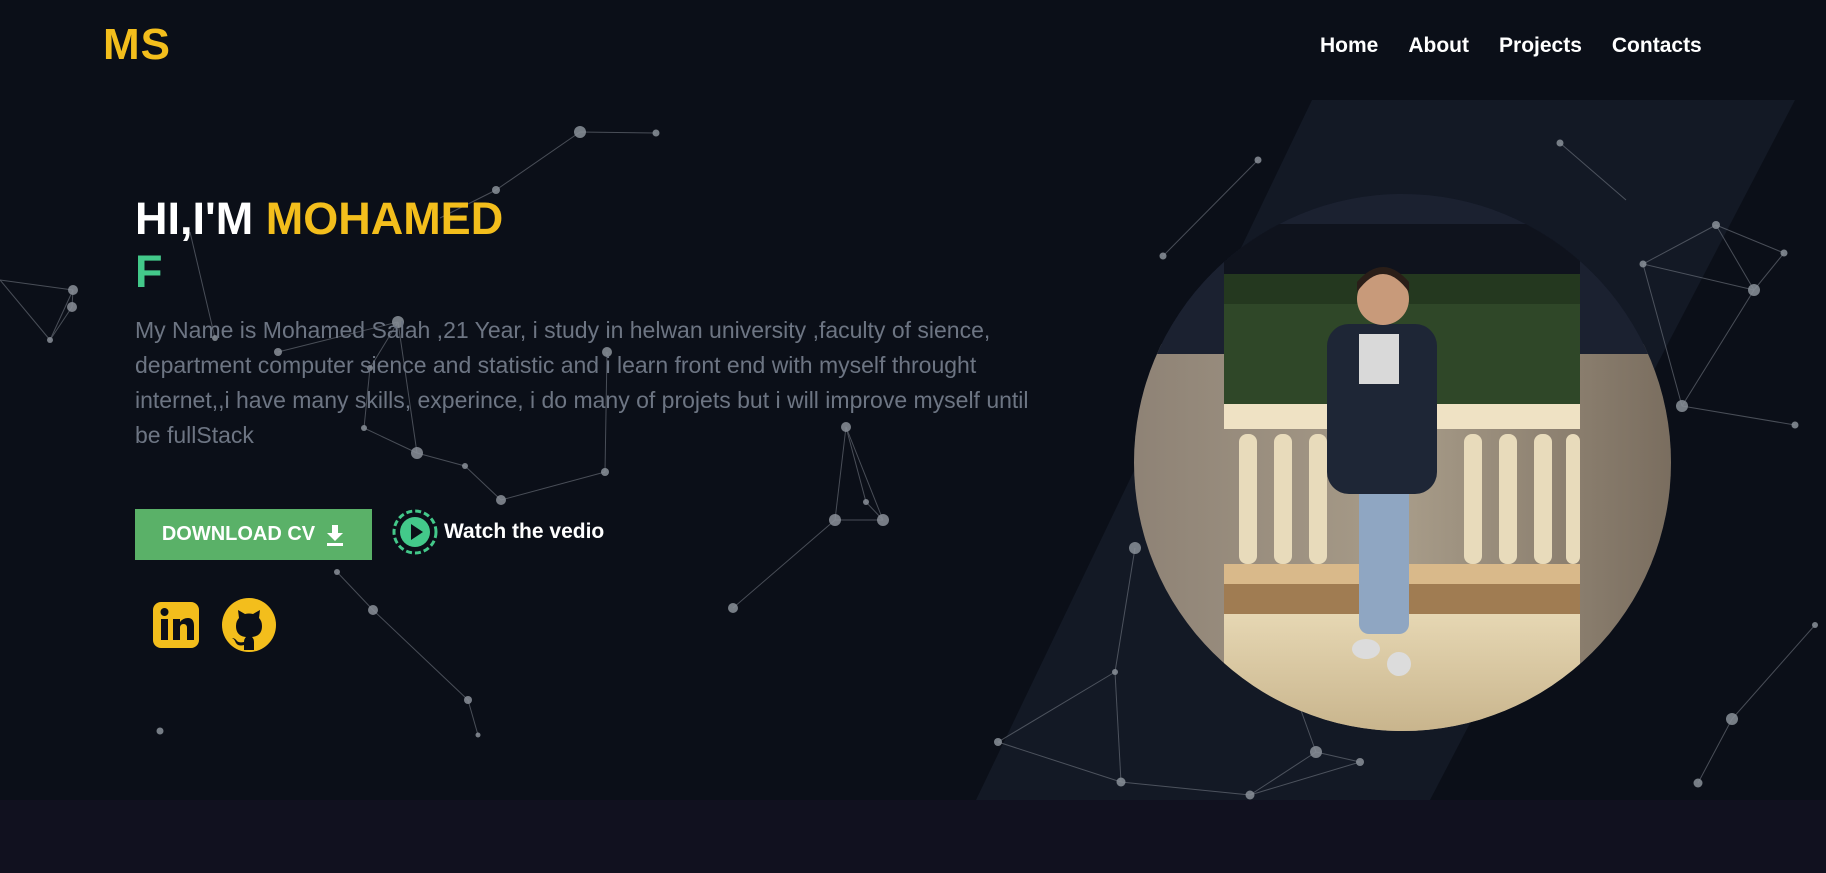 The width and height of the screenshot is (1826, 873). What do you see at coordinates (238, 534) in the screenshot?
I see `download-cv-label: DOWNLOAD CV` at bounding box center [238, 534].